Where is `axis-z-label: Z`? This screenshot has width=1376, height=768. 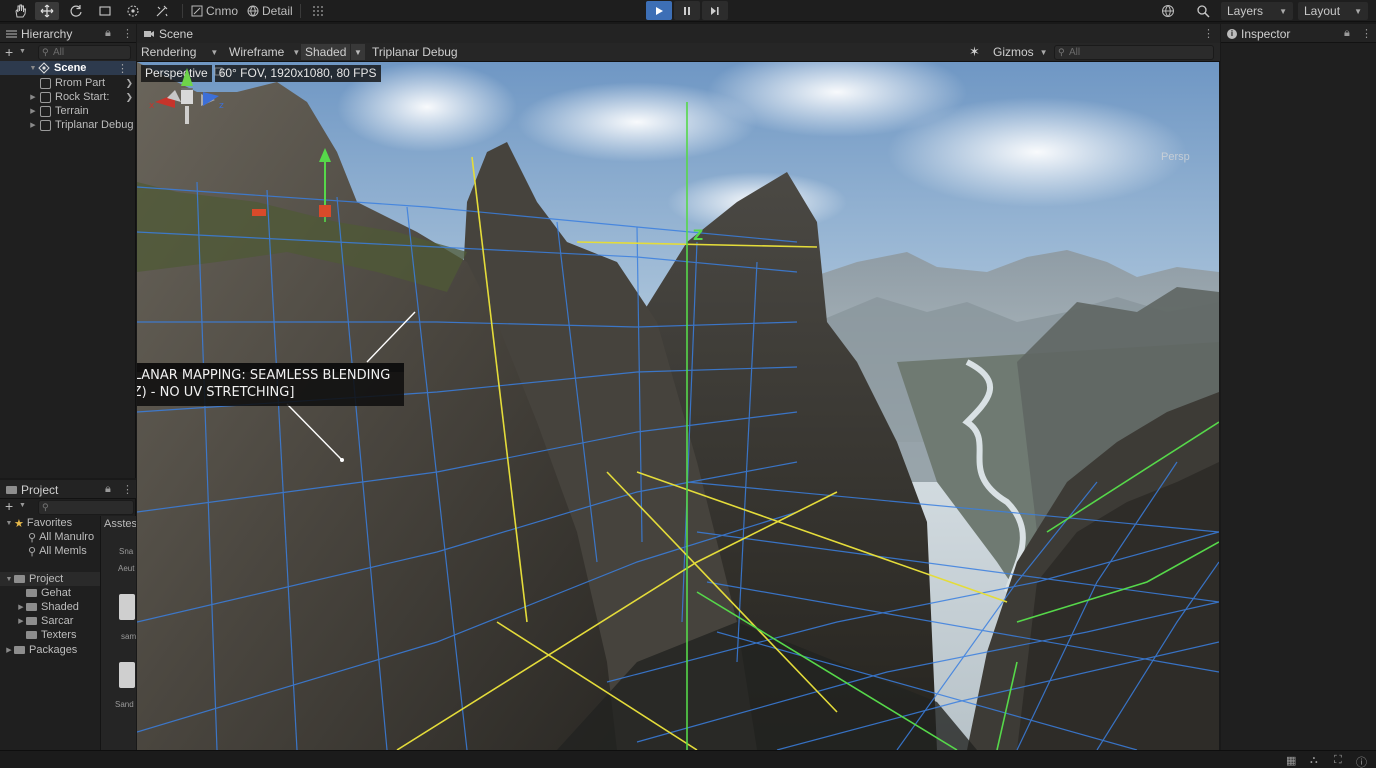
axis-z-label: Z is located at coordinates (698, 236).